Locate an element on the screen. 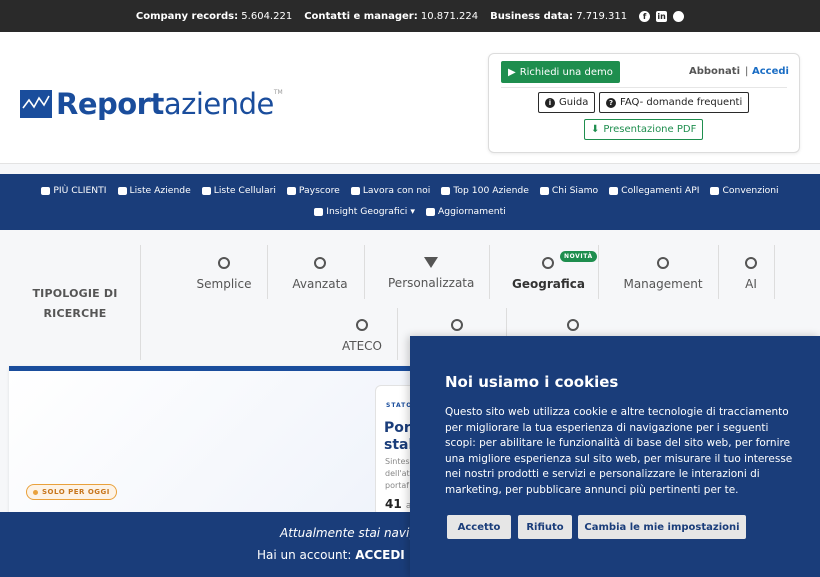 The height and width of the screenshot is (577, 820). logo-chart-icon is located at coordinates (36, 104).